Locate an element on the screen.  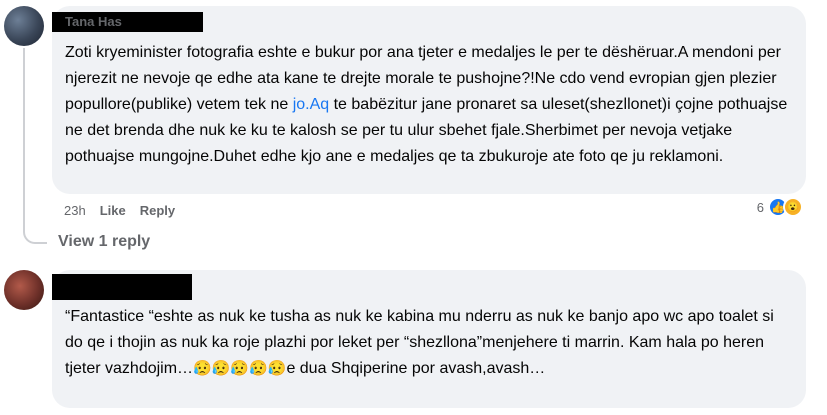
comment-actions: 23h Like Reply is located at coordinates (119, 210).